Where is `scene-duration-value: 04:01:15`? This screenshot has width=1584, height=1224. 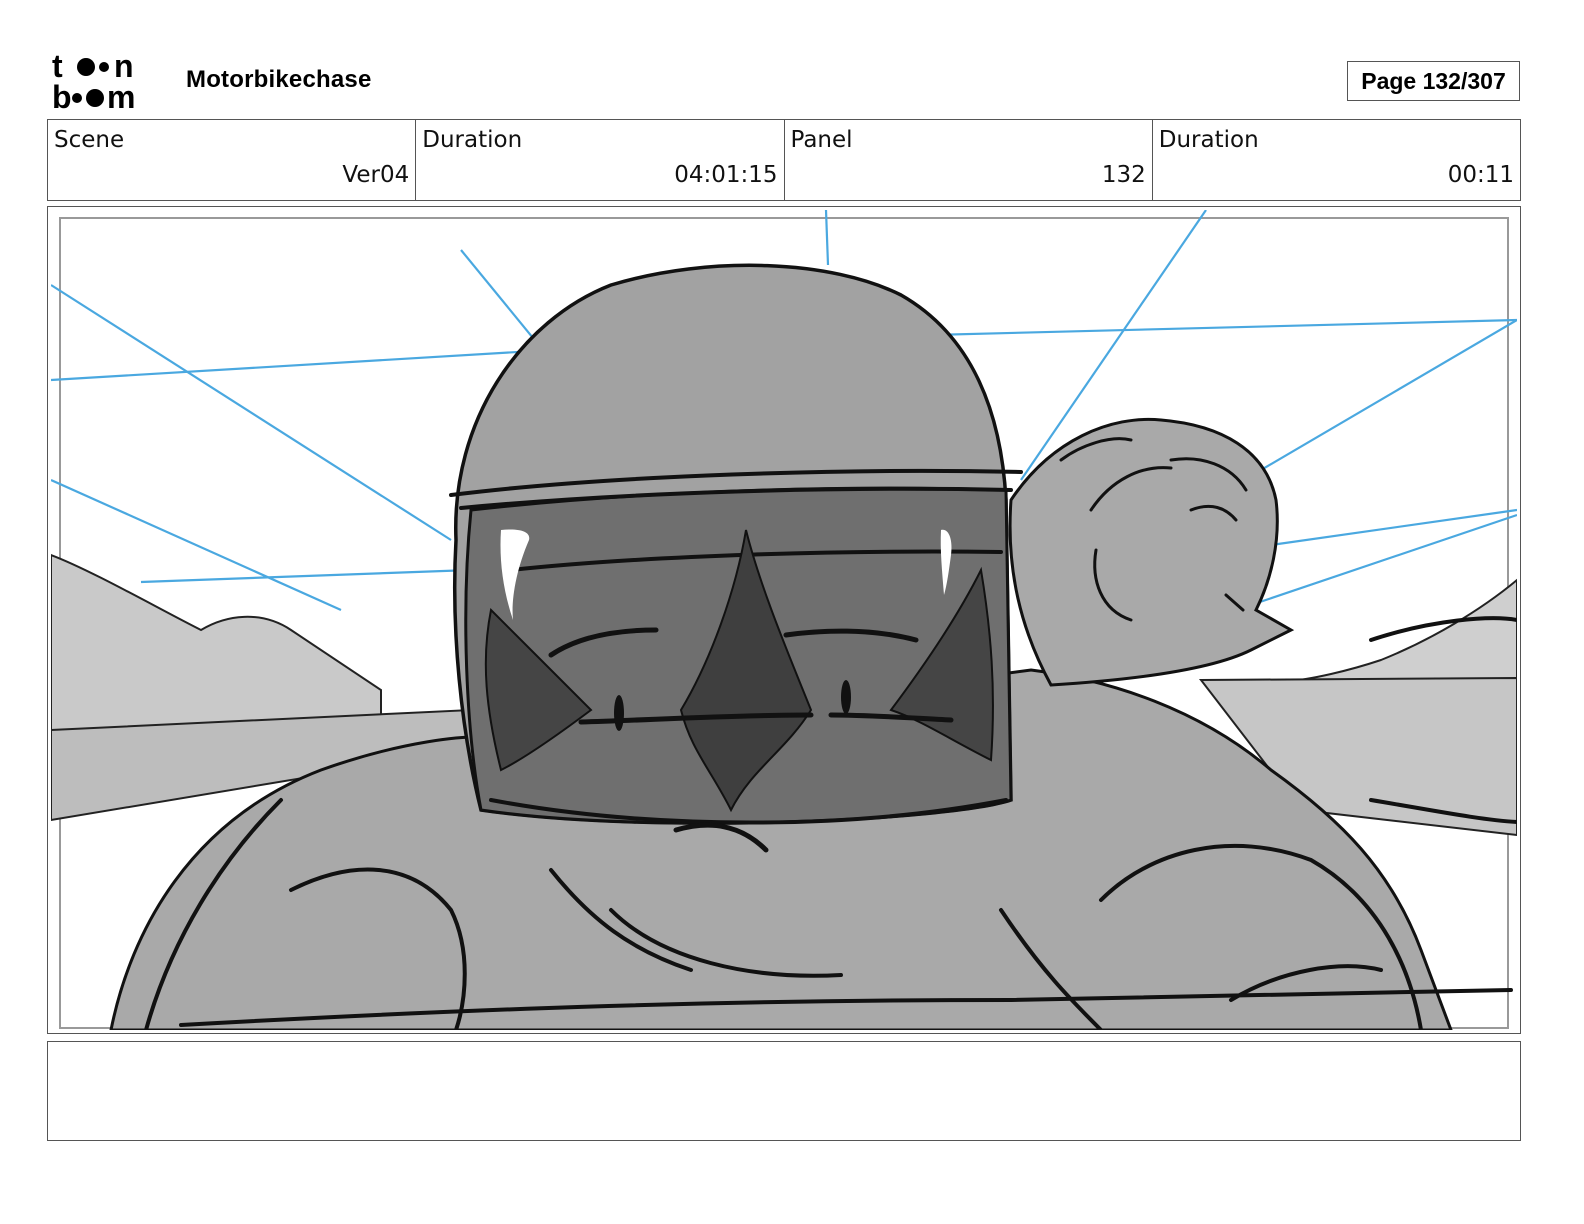 scene-duration-value: 04:01:15 is located at coordinates (726, 175).